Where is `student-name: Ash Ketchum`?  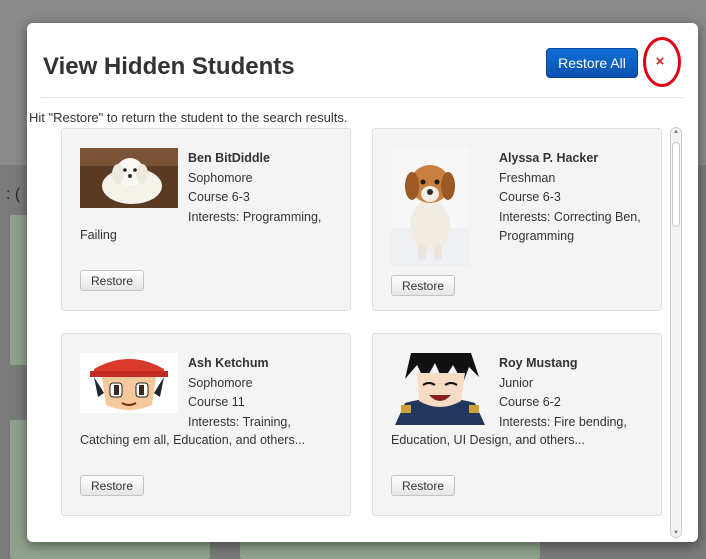
student-name: Ash Ketchum is located at coordinates (228, 363).